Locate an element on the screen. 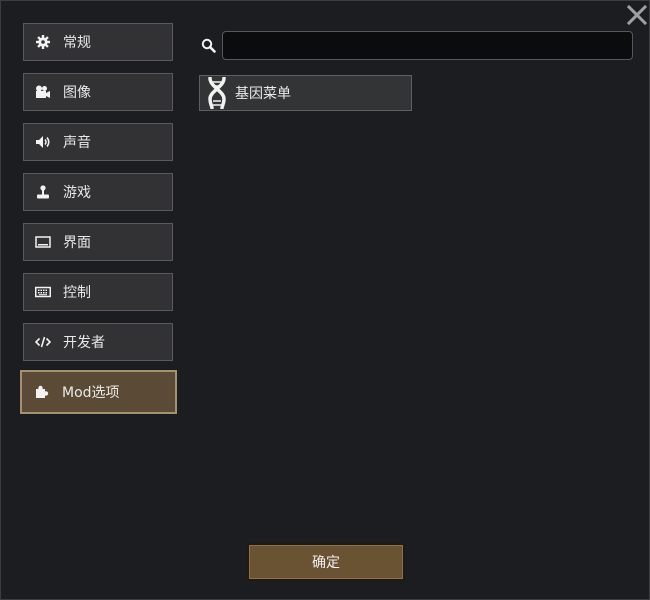  gear-icon is located at coordinates (43, 42).